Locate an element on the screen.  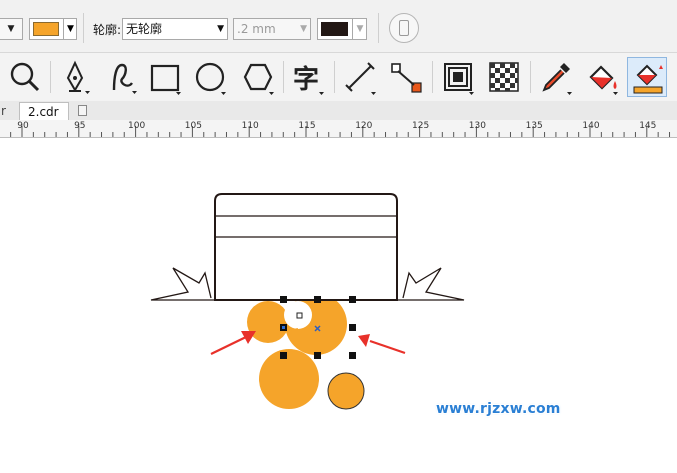
eyedropper-icon is located at coordinates (557, 79).